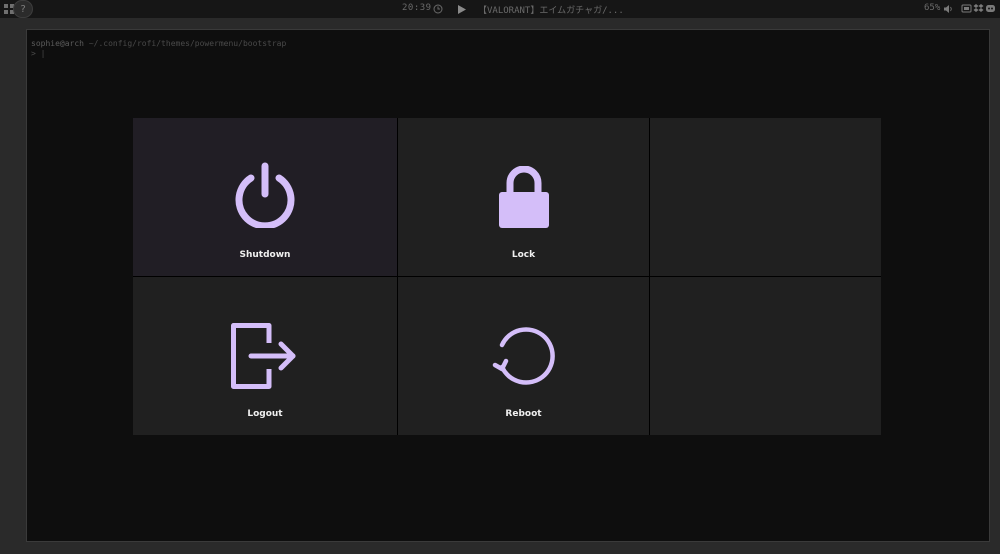  Describe the element at coordinates (948, 9) in the screenshot. I see `speaker-icon` at that location.